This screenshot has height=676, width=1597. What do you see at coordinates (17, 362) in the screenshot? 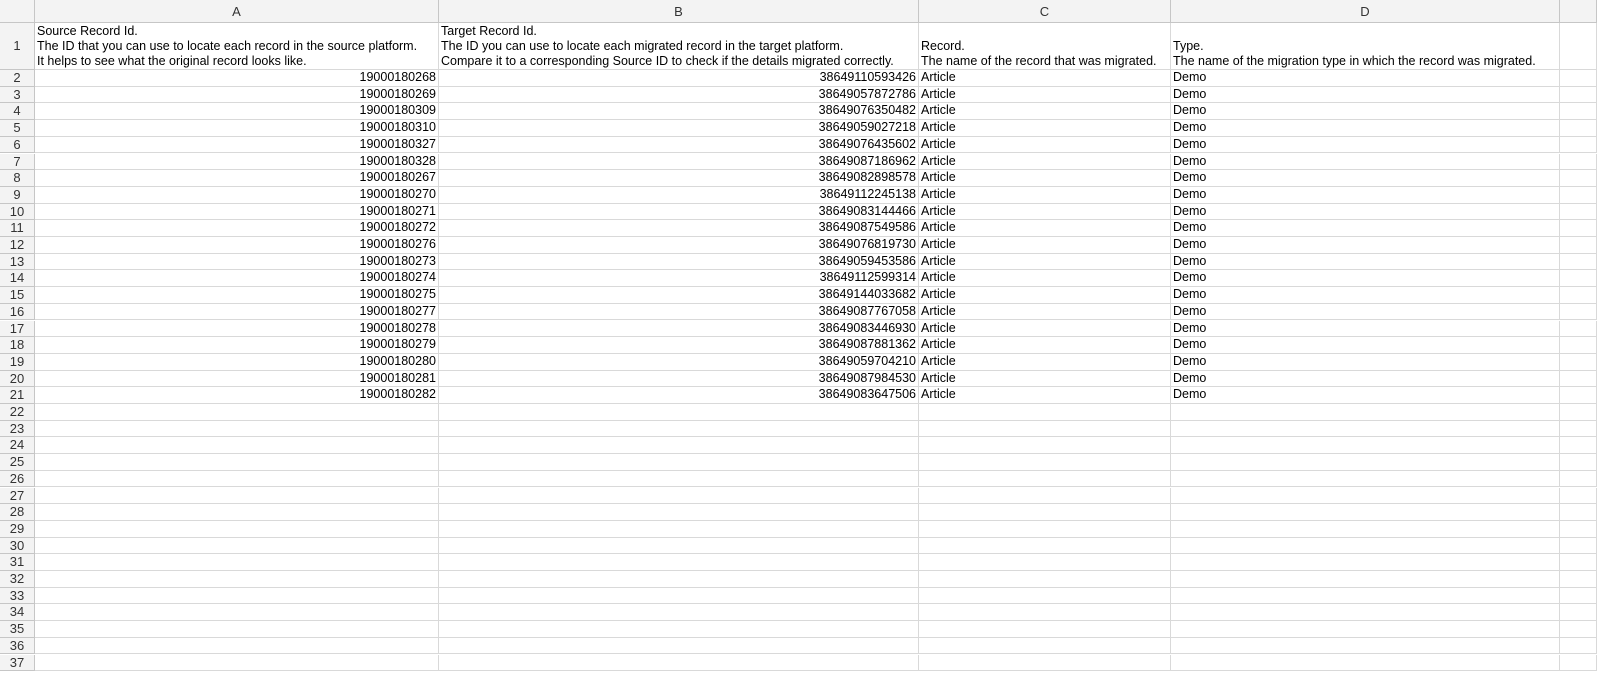
I see `row-header: 19` at bounding box center [17, 362].